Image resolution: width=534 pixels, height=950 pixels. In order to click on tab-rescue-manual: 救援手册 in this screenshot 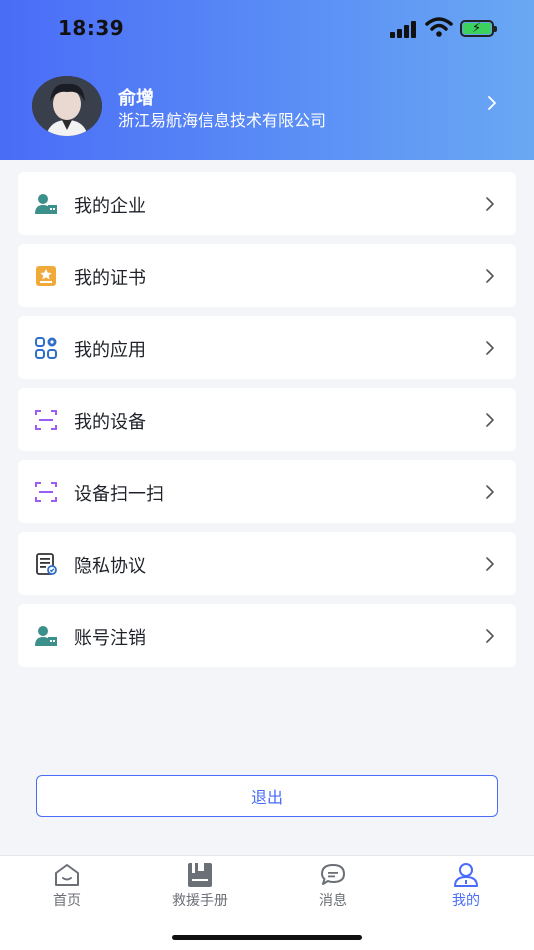, I will do `click(200, 887)`.